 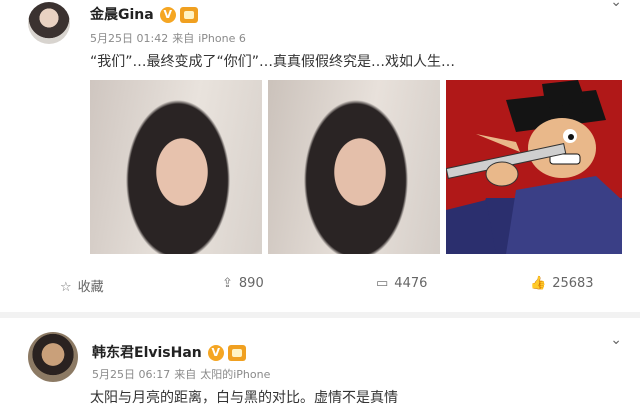 I want to click on comment-button: ▭ 4476, so click(x=401, y=283).